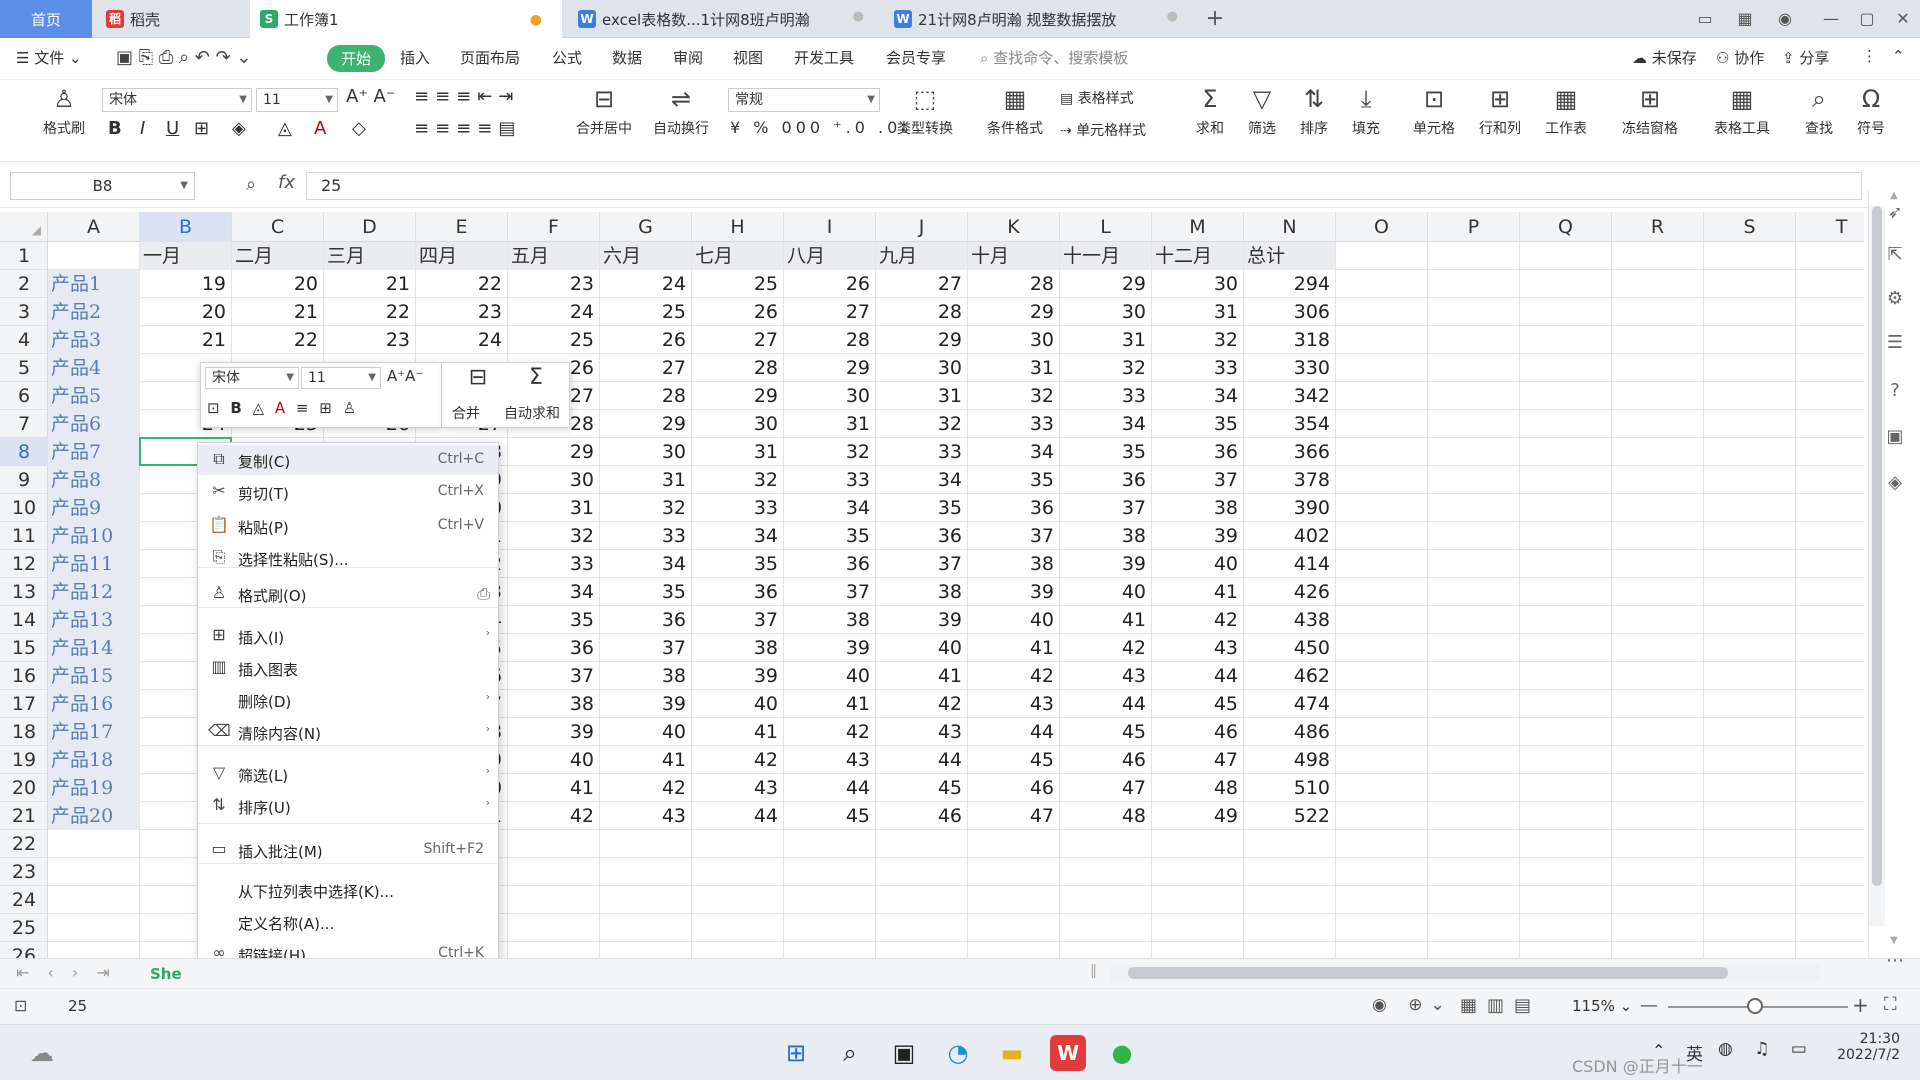 Image resolution: width=1920 pixels, height=1080 pixels. What do you see at coordinates (1262, 111) in the screenshot?
I see `filter-button: ▽ 筛选` at bounding box center [1262, 111].